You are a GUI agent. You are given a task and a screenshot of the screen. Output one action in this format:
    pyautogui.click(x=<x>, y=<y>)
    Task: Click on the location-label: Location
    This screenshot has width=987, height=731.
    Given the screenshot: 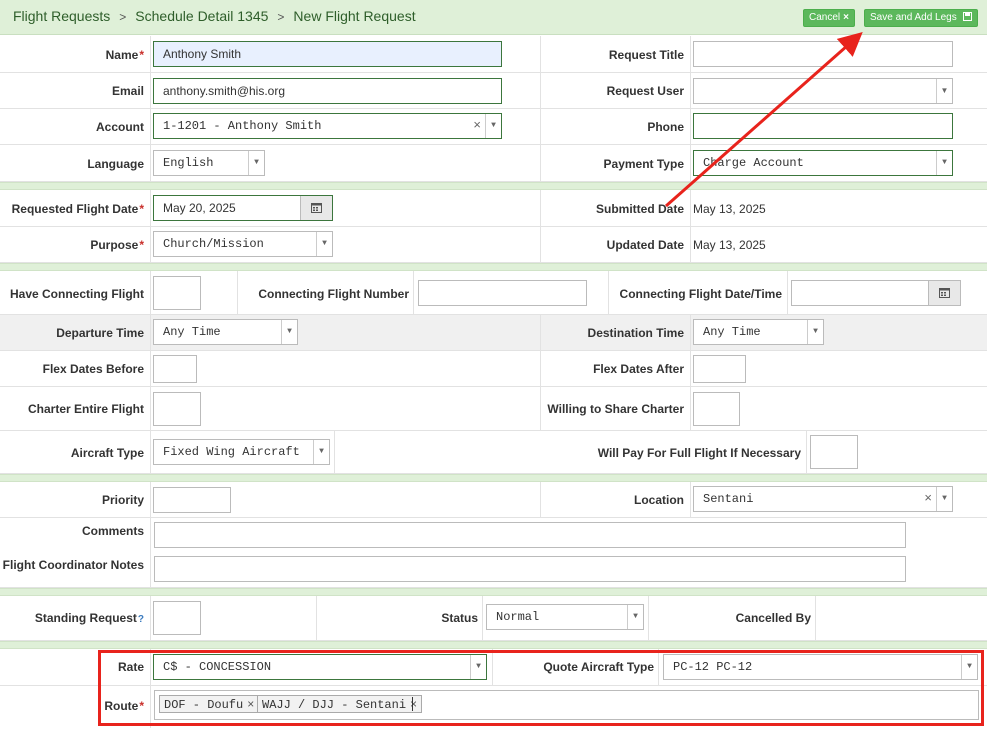 What is the action you would take?
    pyautogui.click(x=659, y=500)
    